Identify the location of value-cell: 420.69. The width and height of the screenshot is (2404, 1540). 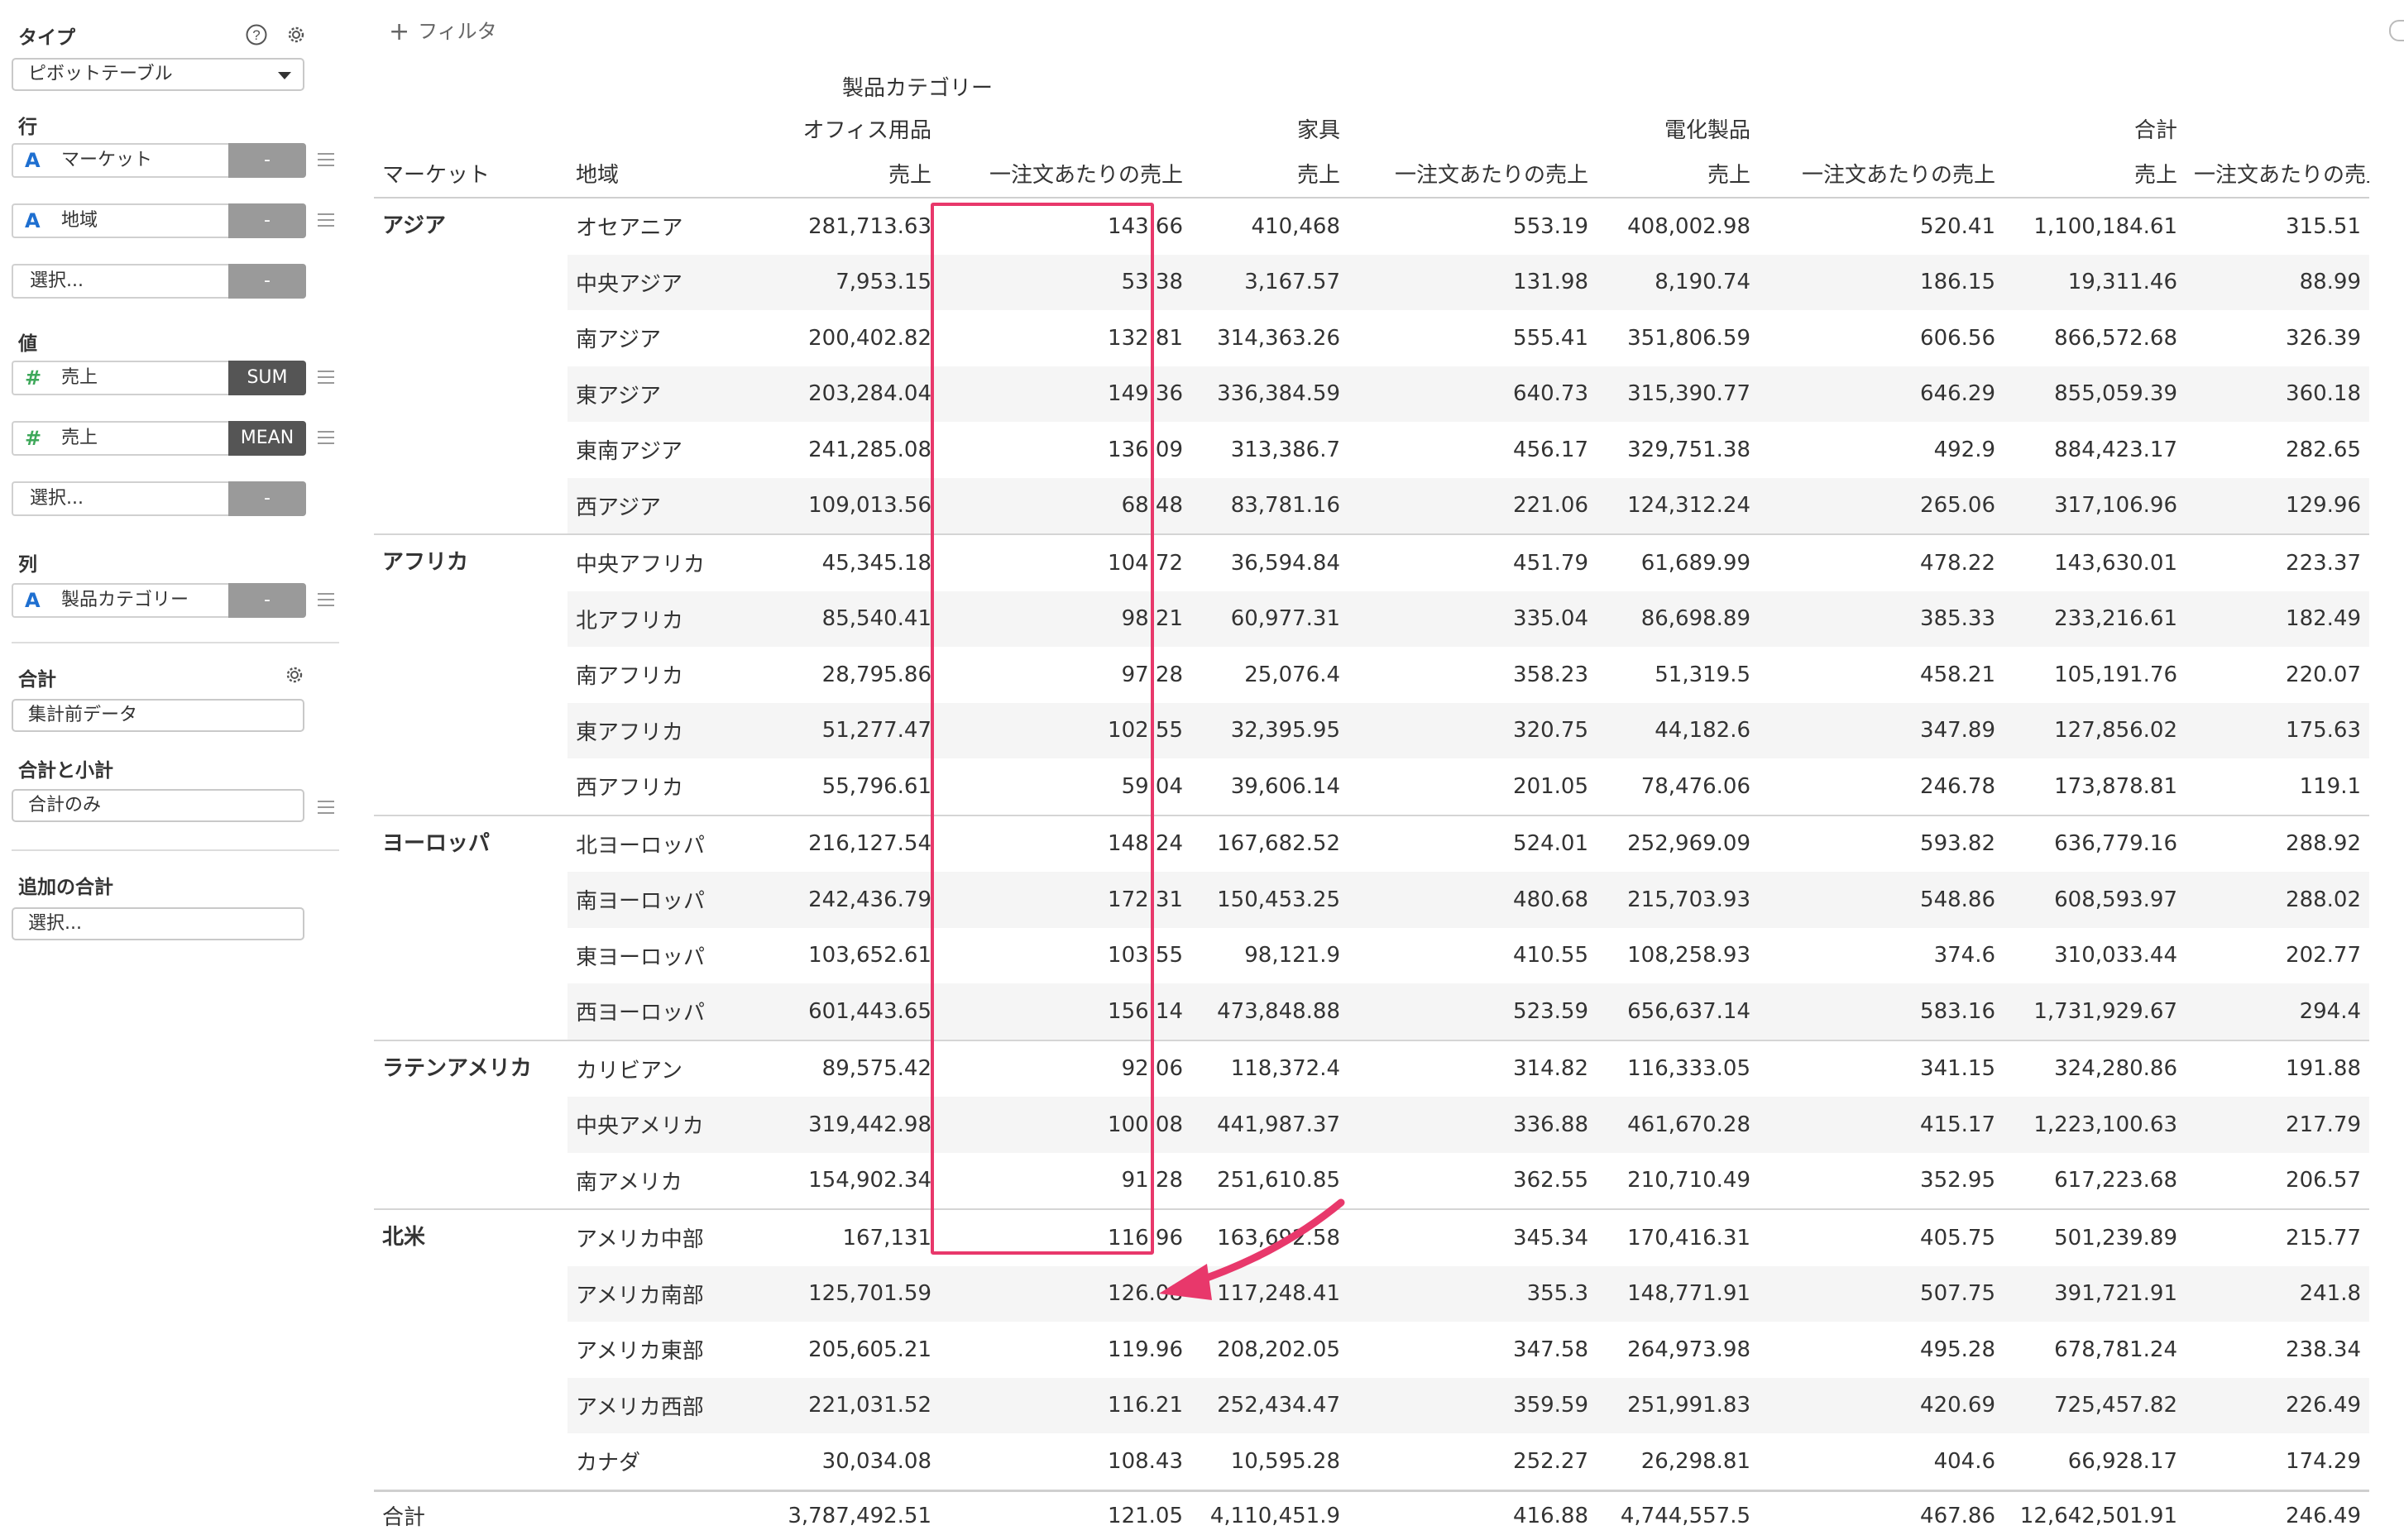
(1881, 1405).